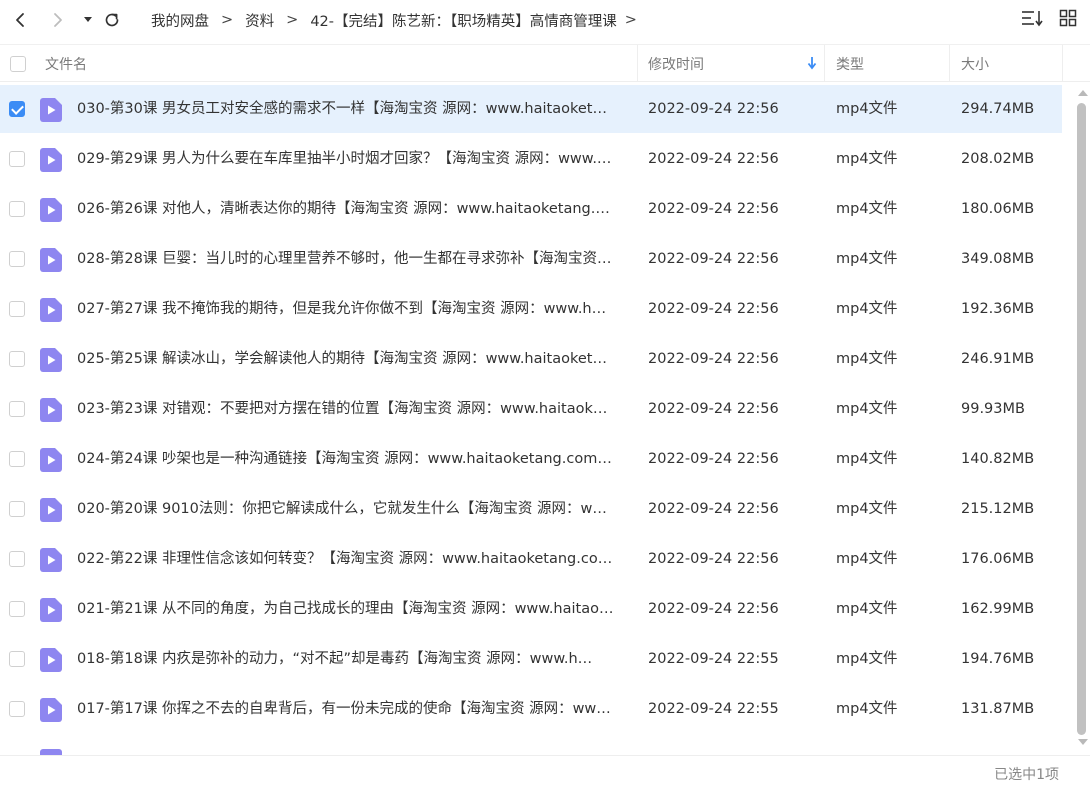 The image size is (1090, 794). What do you see at coordinates (998, 309) in the screenshot?
I see `file-size: 192.36MB` at bounding box center [998, 309].